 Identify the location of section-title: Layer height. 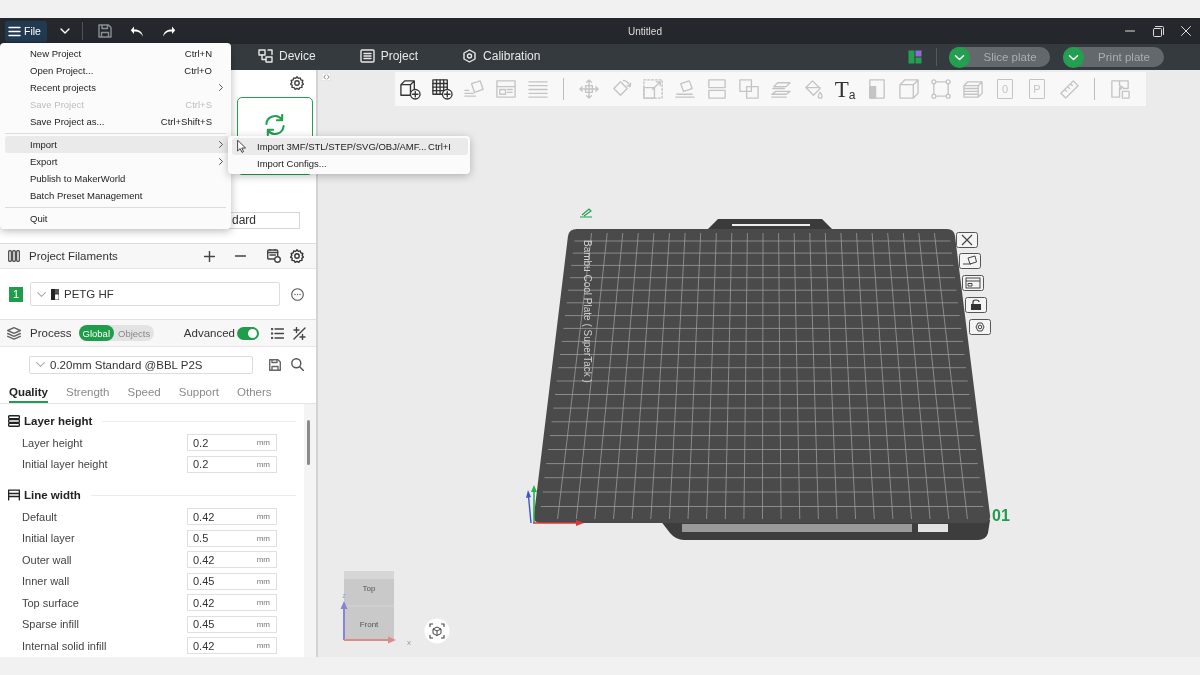
(58, 421).